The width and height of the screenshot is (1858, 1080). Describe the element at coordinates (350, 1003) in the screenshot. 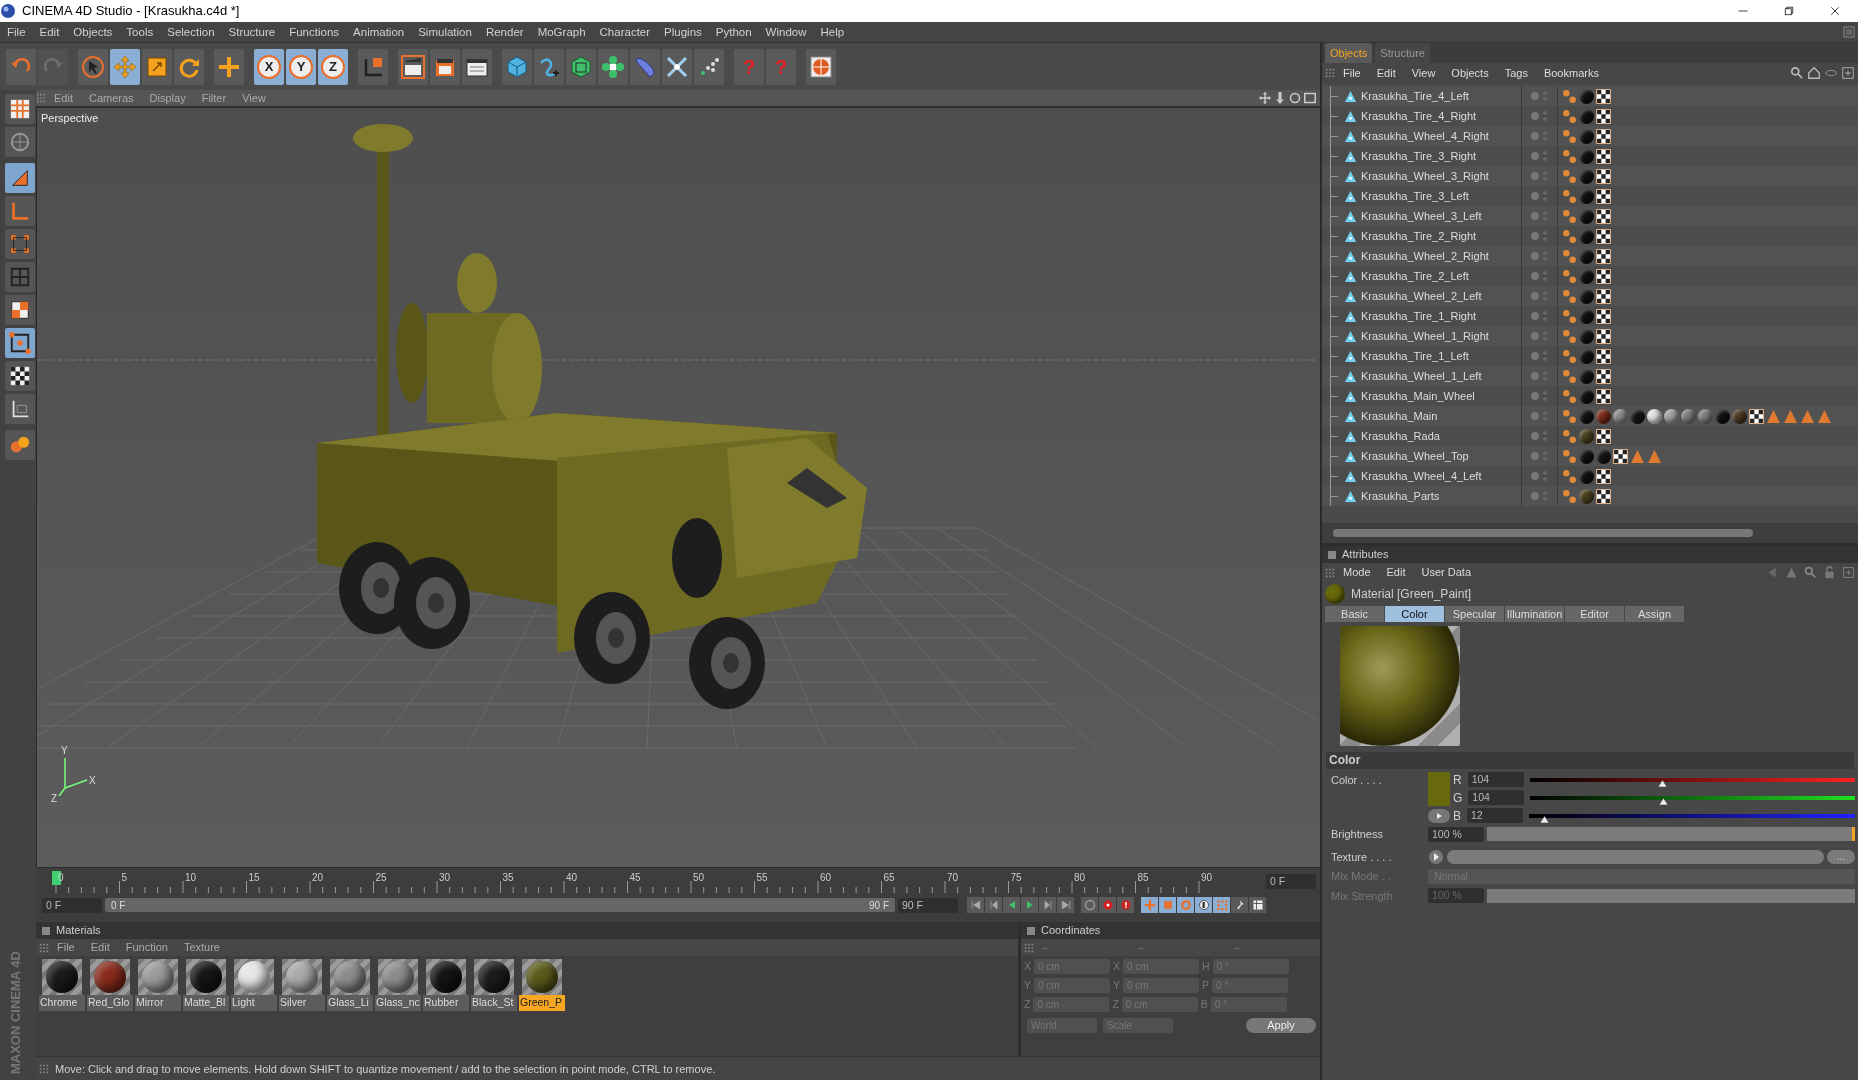

I see `material-name: Glass_Li` at that location.